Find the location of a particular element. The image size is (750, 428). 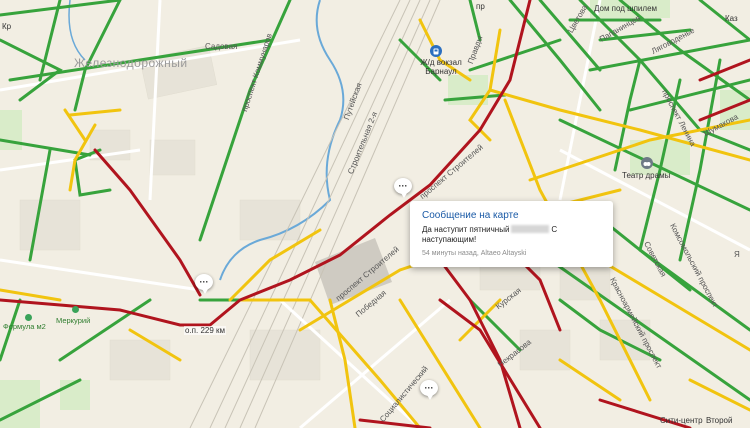

redacted-name is located at coordinates (530, 229).